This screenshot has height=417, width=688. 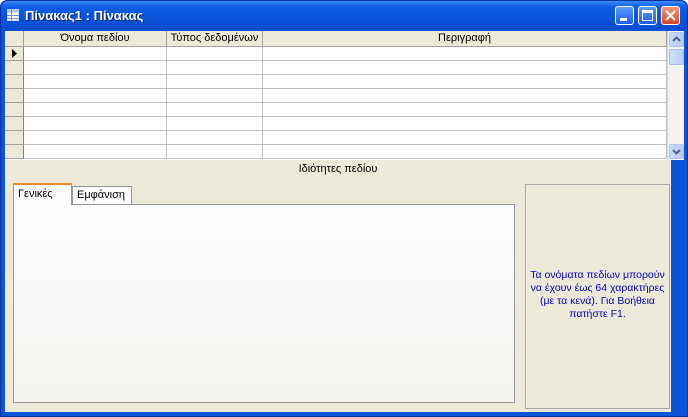 I want to click on maximize-button, so click(x=647, y=15).